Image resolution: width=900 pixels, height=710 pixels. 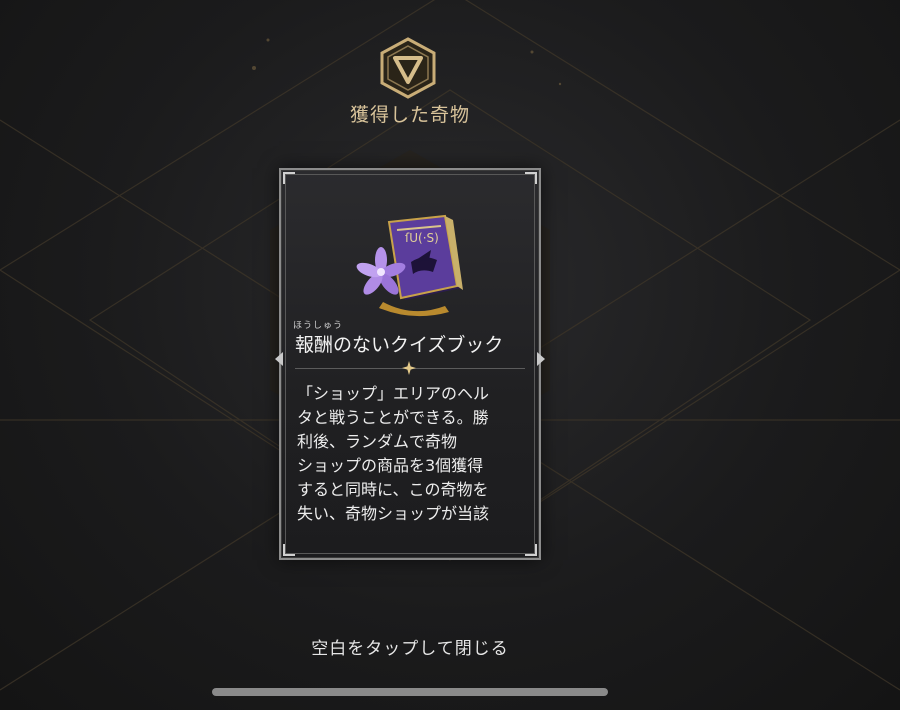 What do you see at coordinates (393, 393) in the screenshot?
I see `description-line: 「ショップ」エリアのヘル` at bounding box center [393, 393].